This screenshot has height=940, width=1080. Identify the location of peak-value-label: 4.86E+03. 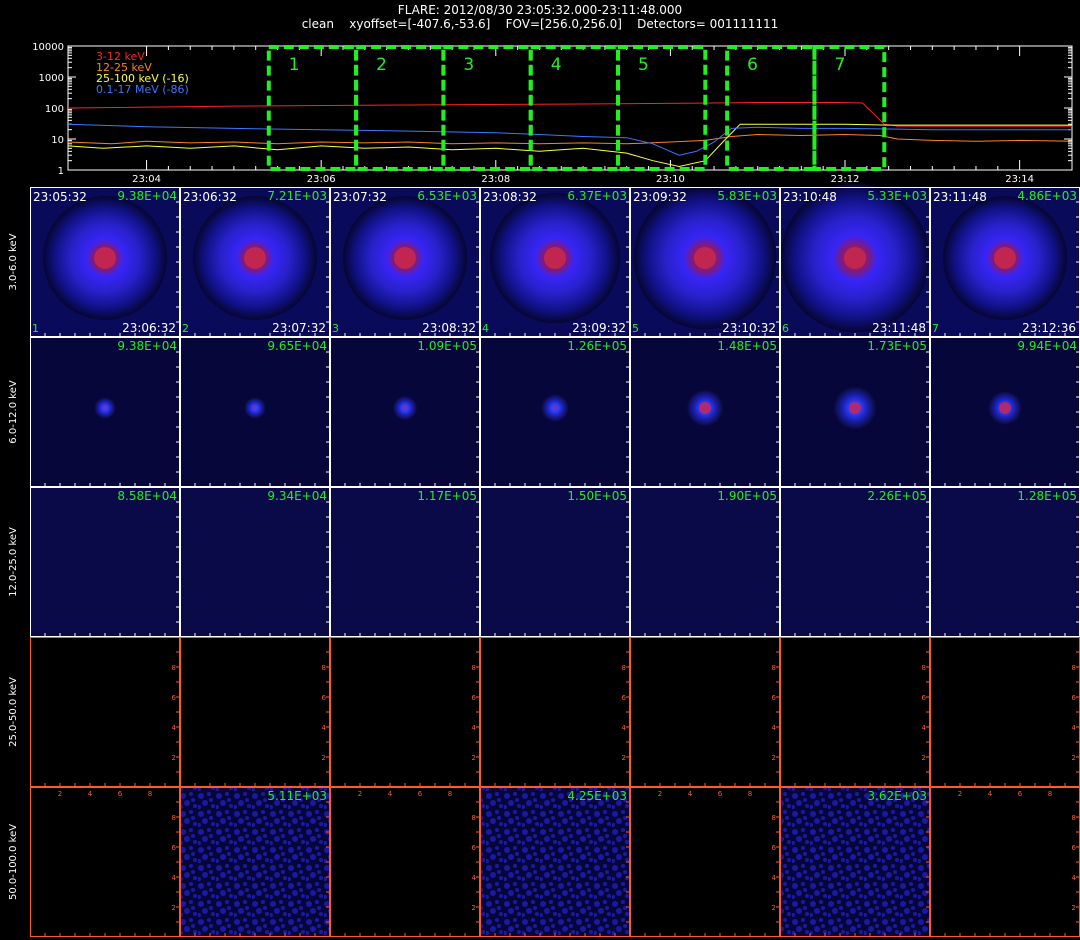
(1047, 196).